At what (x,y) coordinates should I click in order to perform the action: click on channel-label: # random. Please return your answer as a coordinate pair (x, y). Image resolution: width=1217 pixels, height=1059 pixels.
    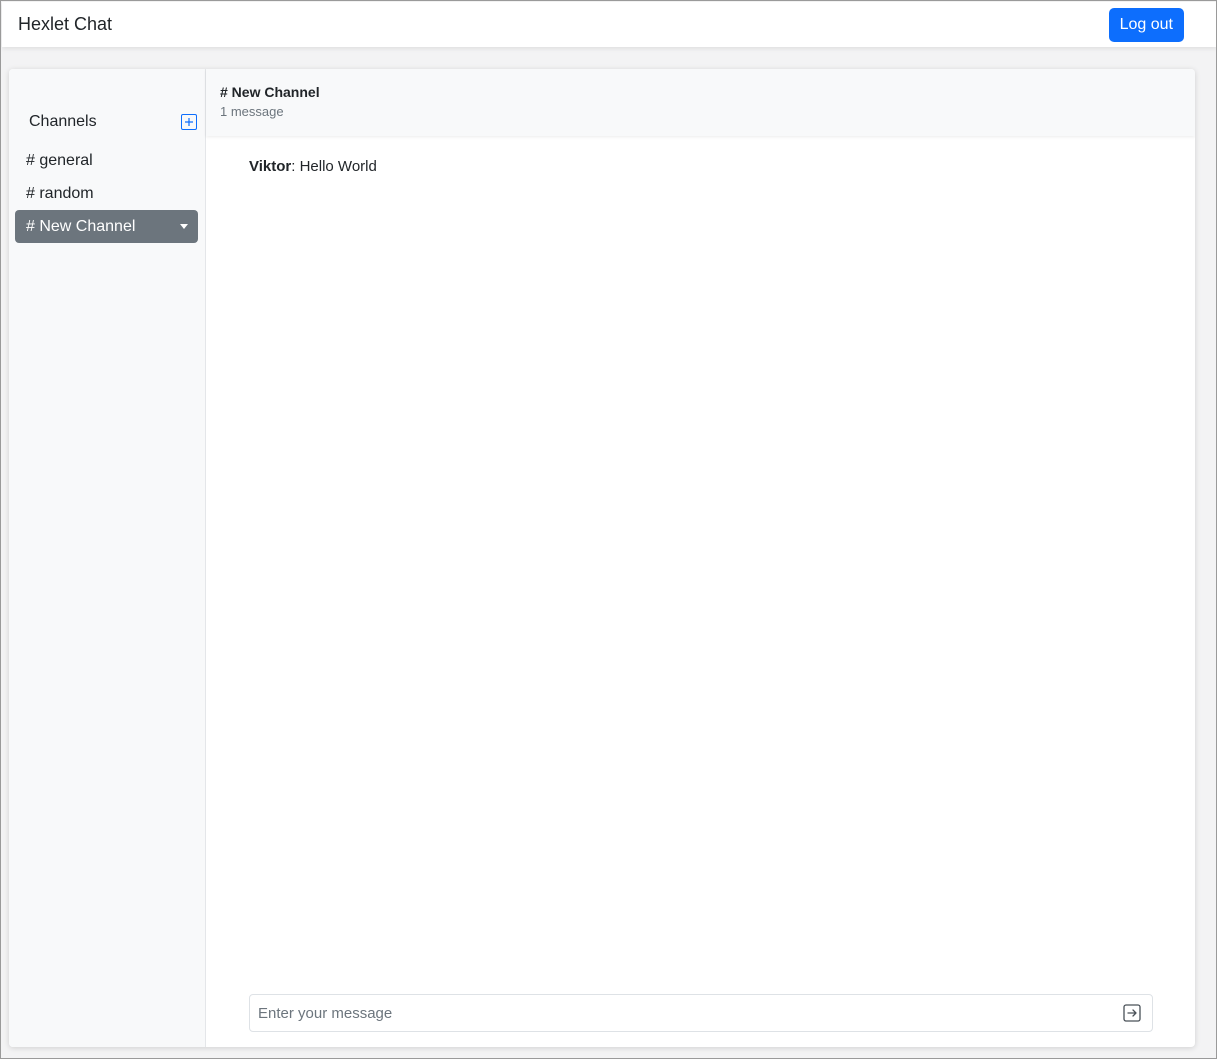
    Looking at the image, I should click on (60, 193).